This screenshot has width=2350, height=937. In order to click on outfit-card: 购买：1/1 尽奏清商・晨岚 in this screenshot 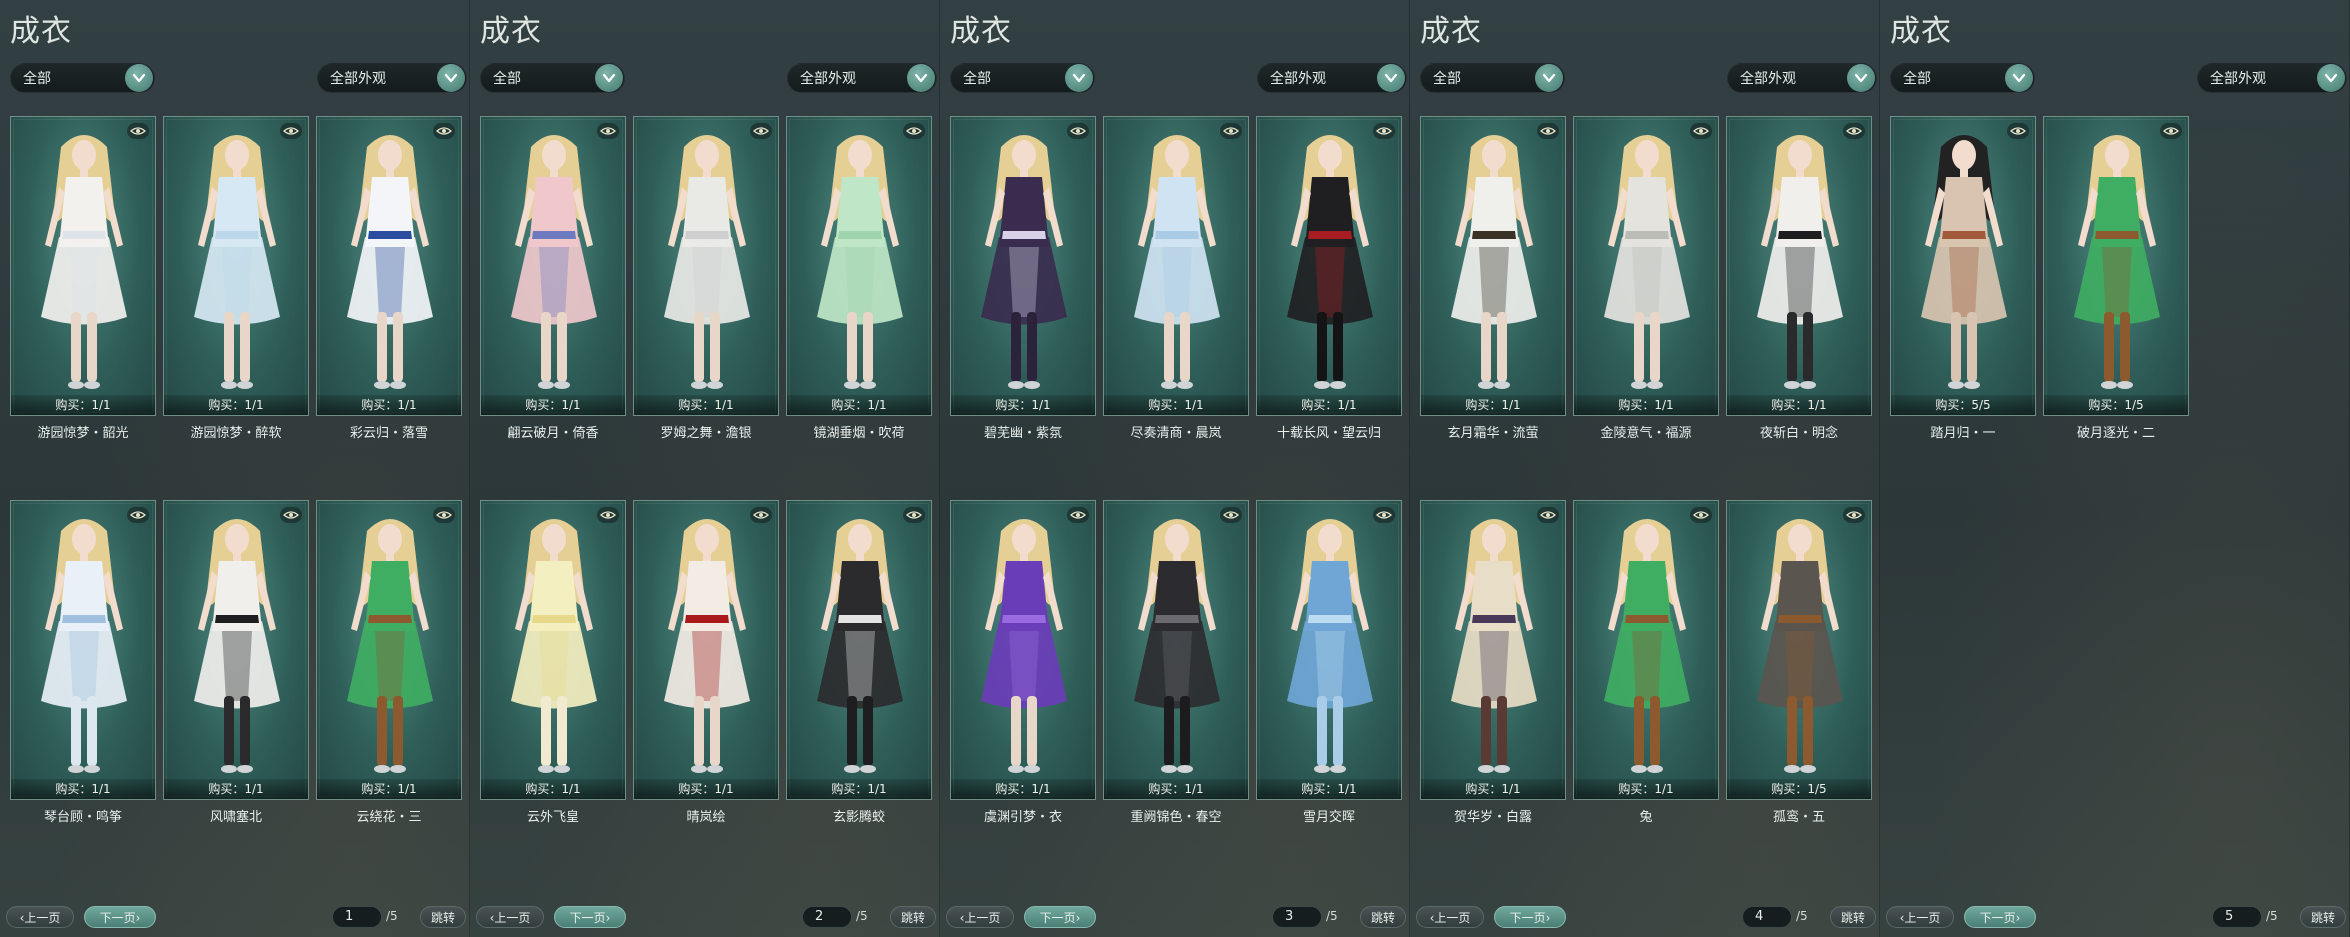, I will do `click(1176, 308)`.